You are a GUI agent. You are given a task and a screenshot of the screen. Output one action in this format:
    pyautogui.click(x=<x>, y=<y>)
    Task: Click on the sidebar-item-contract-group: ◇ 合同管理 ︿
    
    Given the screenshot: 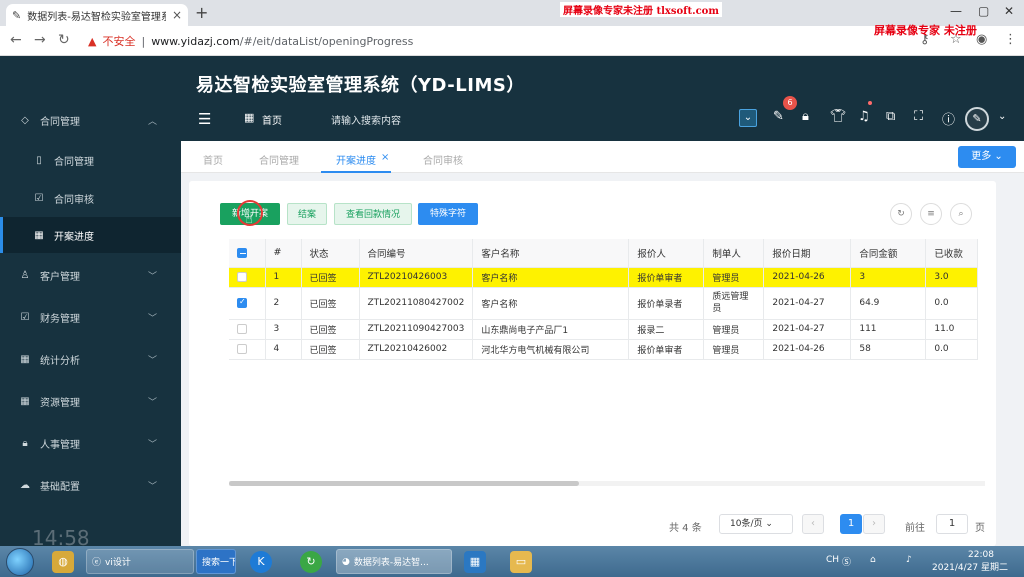 What is the action you would take?
    pyautogui.click(x=90, y=120)
    